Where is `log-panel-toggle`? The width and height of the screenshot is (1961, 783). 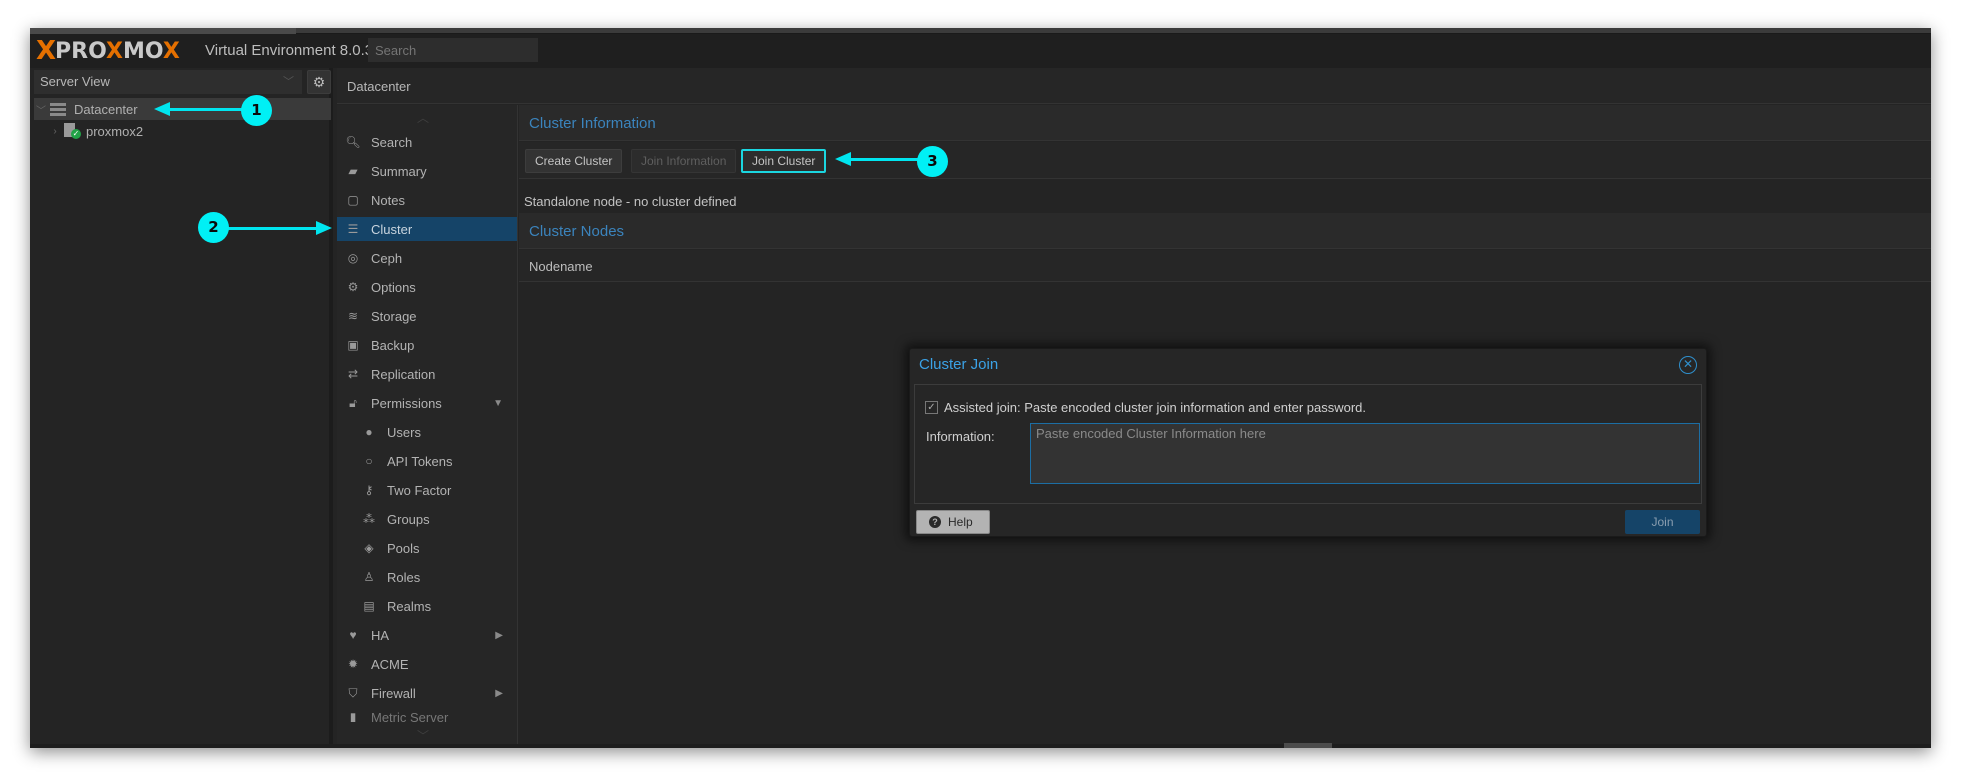 log-panel-toggle is located at coordinates (1308, 745).